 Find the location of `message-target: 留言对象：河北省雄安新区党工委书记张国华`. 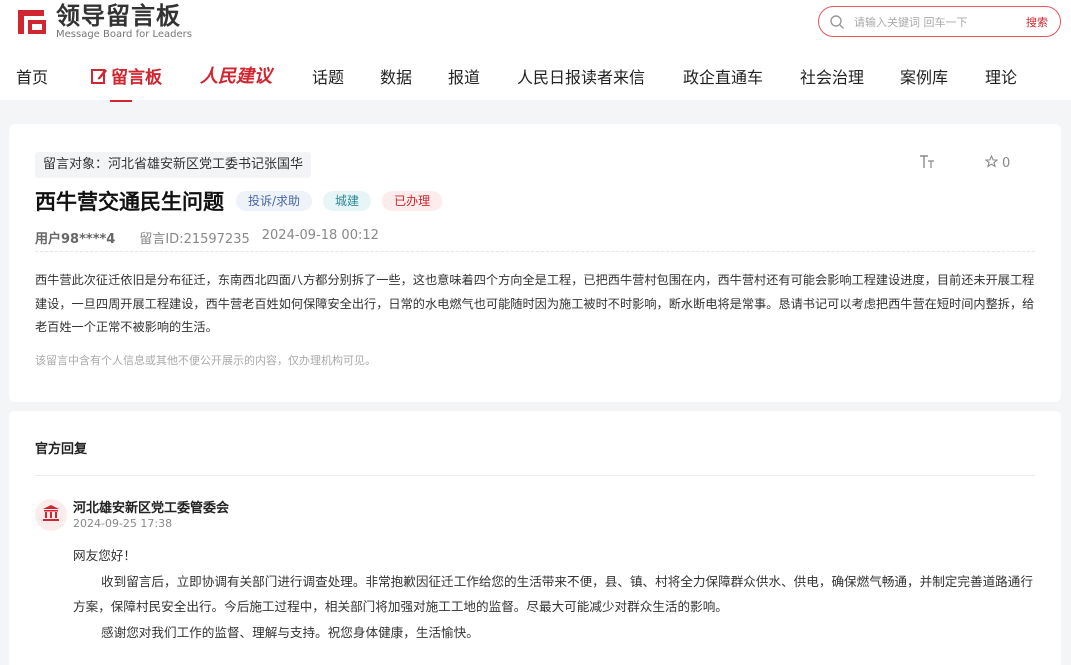

message-target: 留言对象：河北省雄安新区党工委书记张国华 is located at coordinates (173, 165).